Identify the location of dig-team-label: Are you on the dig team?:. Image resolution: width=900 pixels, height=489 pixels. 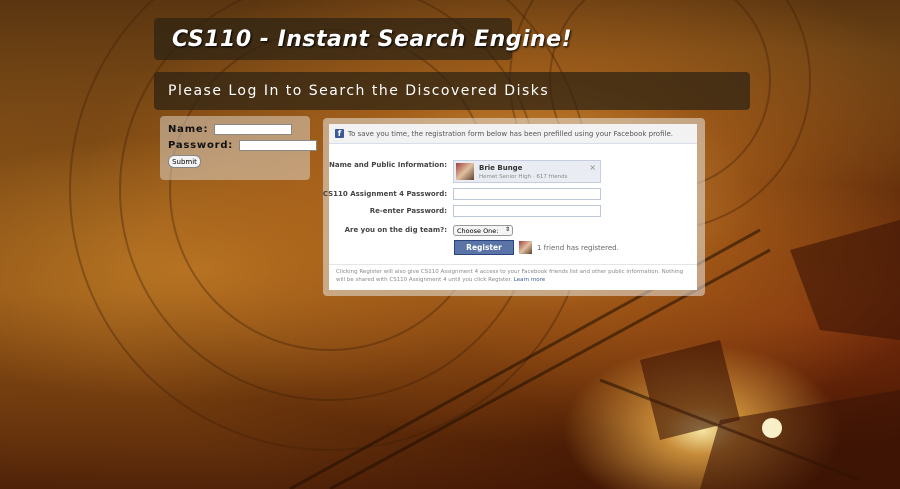
(395, 230).